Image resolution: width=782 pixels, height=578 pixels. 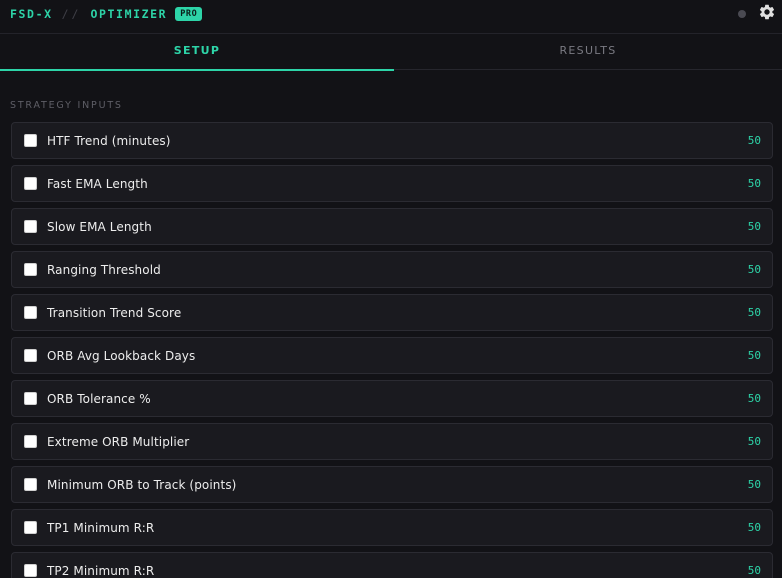 What do you see at coordinates (99, 227) in the screenshot?
I see `input-label: Slow EMA Length` at bounding box center [99, 227].